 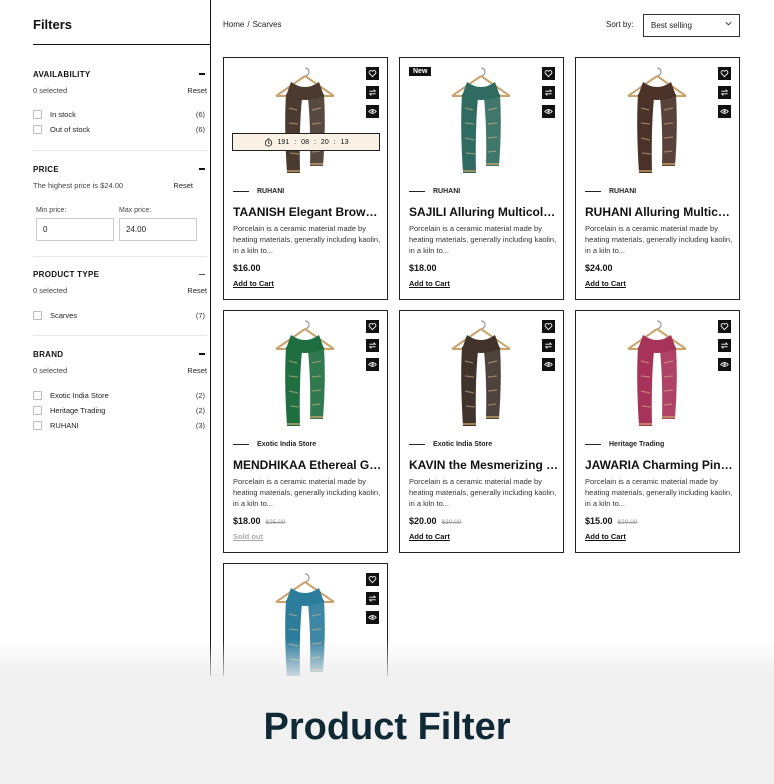 I want to click on option-label: Heritage Trading, so click(x=78, y=410).